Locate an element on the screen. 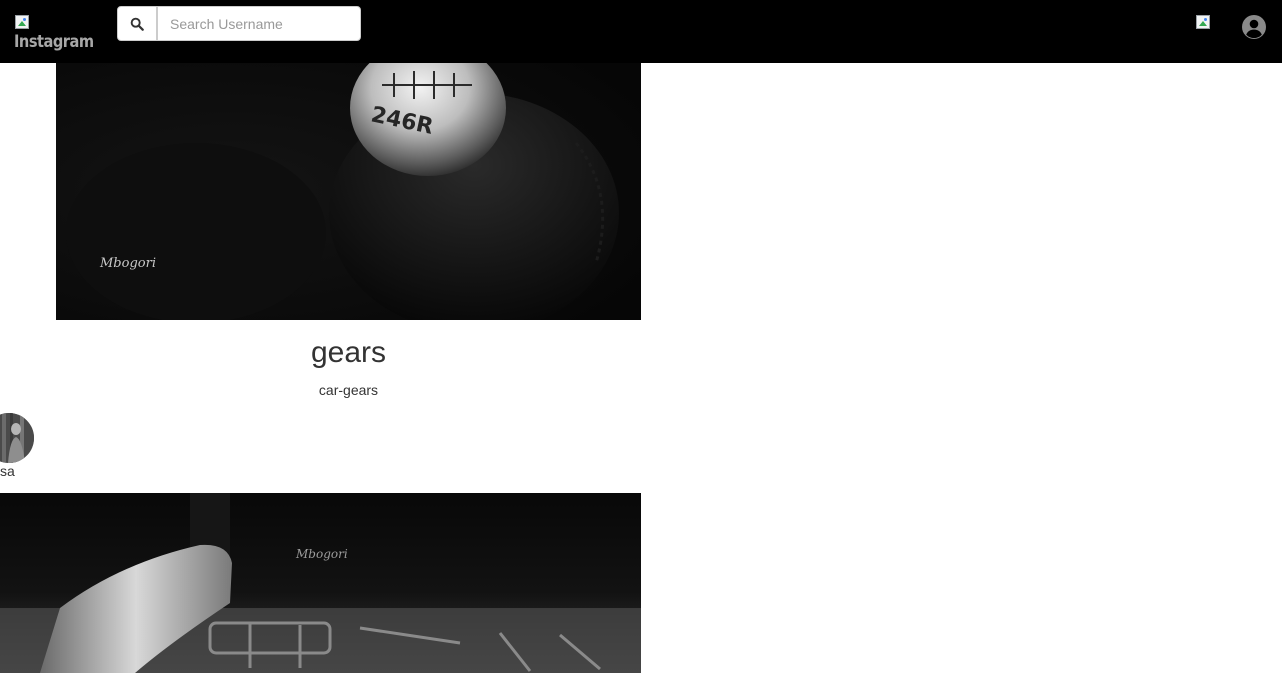  search-button is located at coordinates (137, 23).